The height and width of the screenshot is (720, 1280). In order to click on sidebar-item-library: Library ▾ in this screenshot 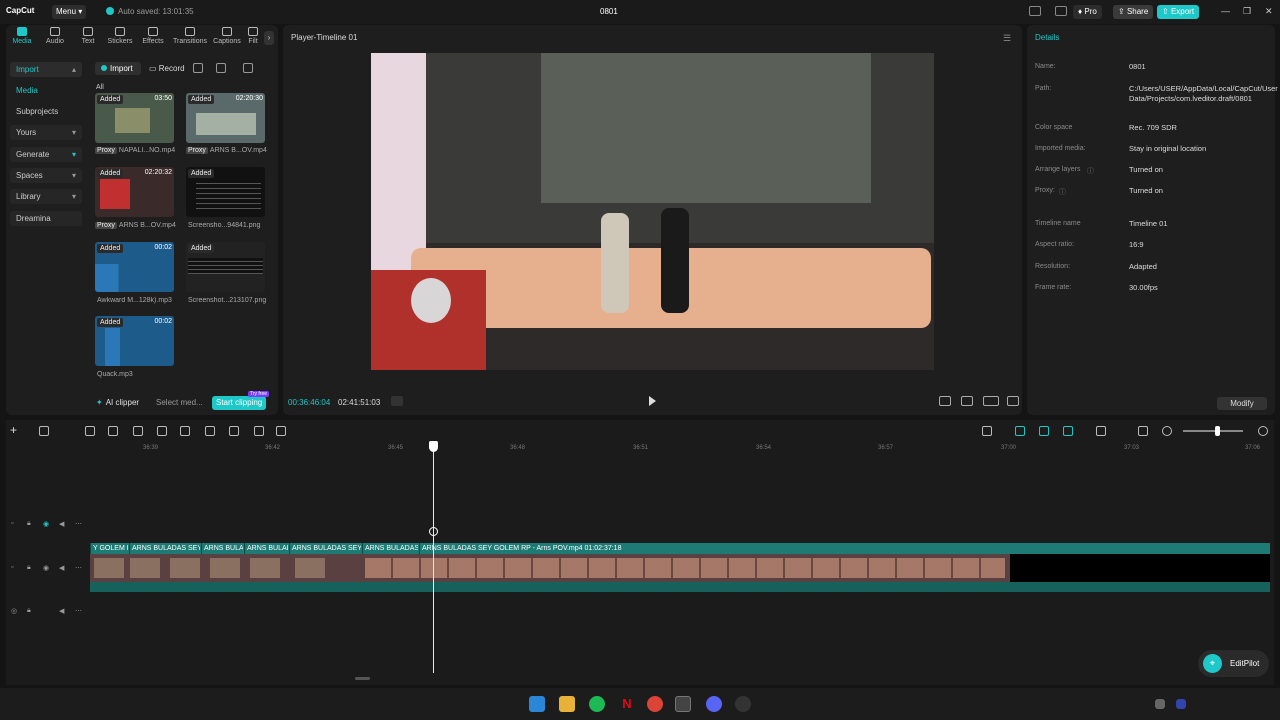, I will do `click(46, 196)`.